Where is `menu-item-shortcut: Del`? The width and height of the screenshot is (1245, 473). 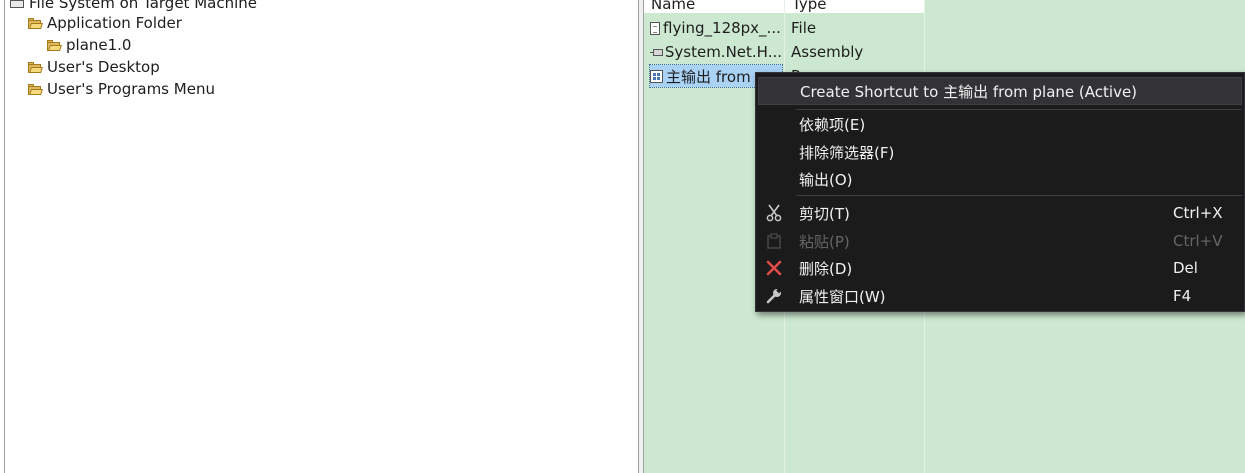 menu-item-shortcut: Del is located at coordinates (1185, 268).